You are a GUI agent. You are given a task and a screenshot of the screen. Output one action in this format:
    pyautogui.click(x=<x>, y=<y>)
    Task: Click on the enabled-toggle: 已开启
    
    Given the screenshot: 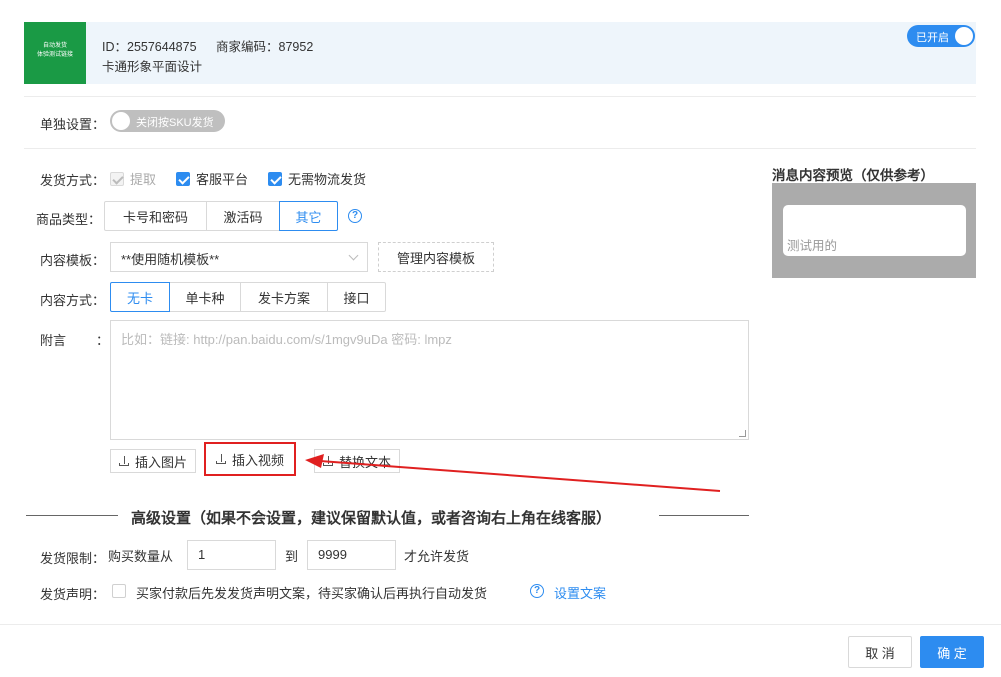 What is the action you would take?
    pyautogui.click(x=941, y=36)
    